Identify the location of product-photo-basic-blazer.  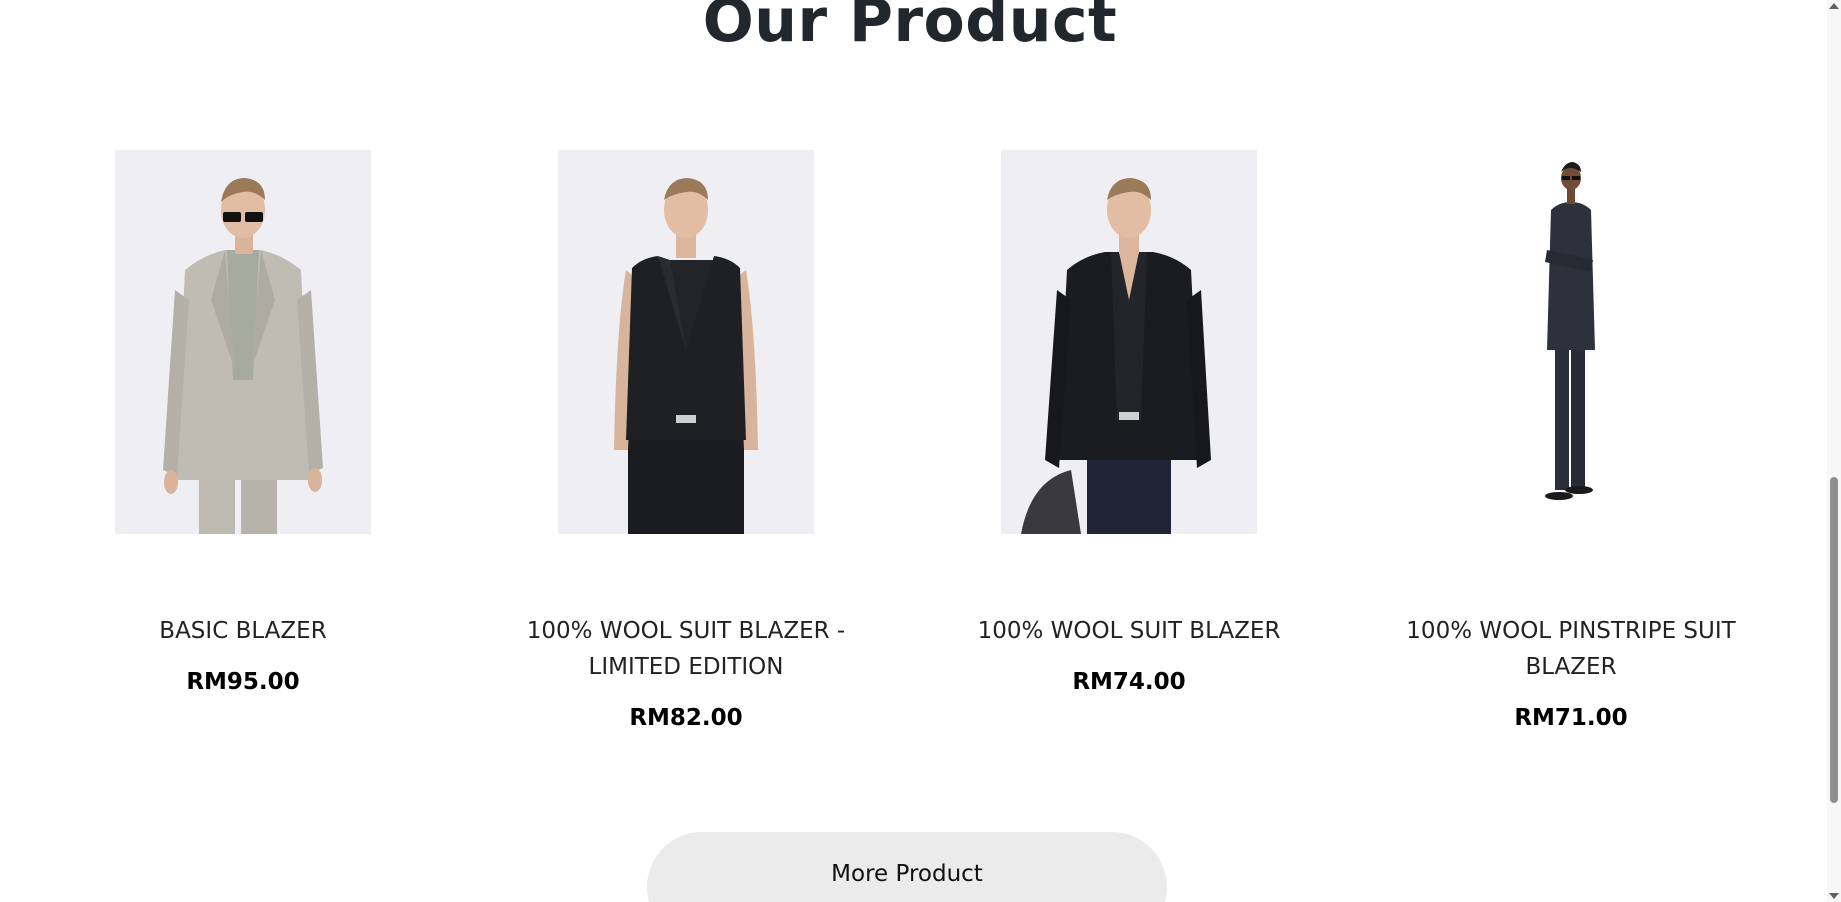
(243, 342).